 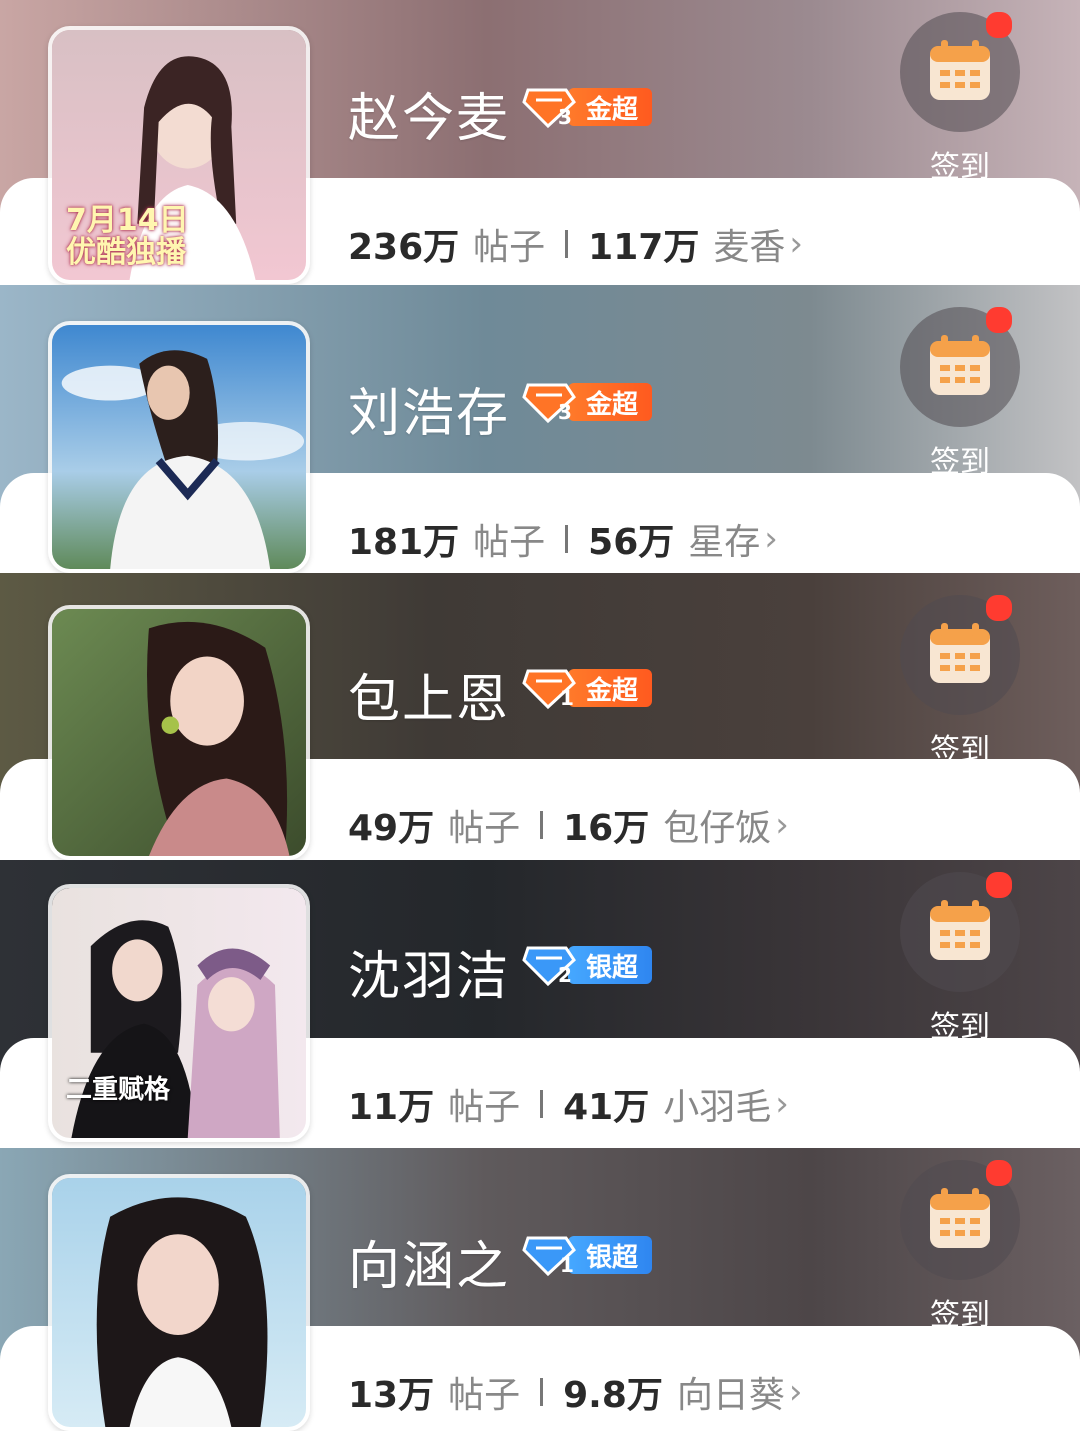 What do you see at coordinates (391, 1395) in the screenshot?
I see `posts-count: 13万` at bounding box center [391, 1395].